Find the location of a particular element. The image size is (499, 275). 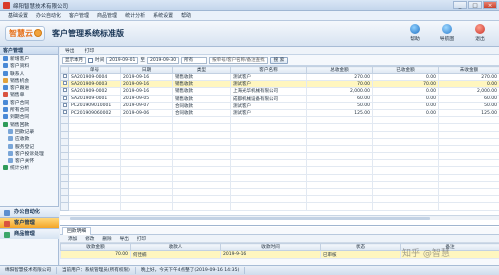

keyword-input: 按单号/客户名称/备注查找 is located at coordinates (238, 60).